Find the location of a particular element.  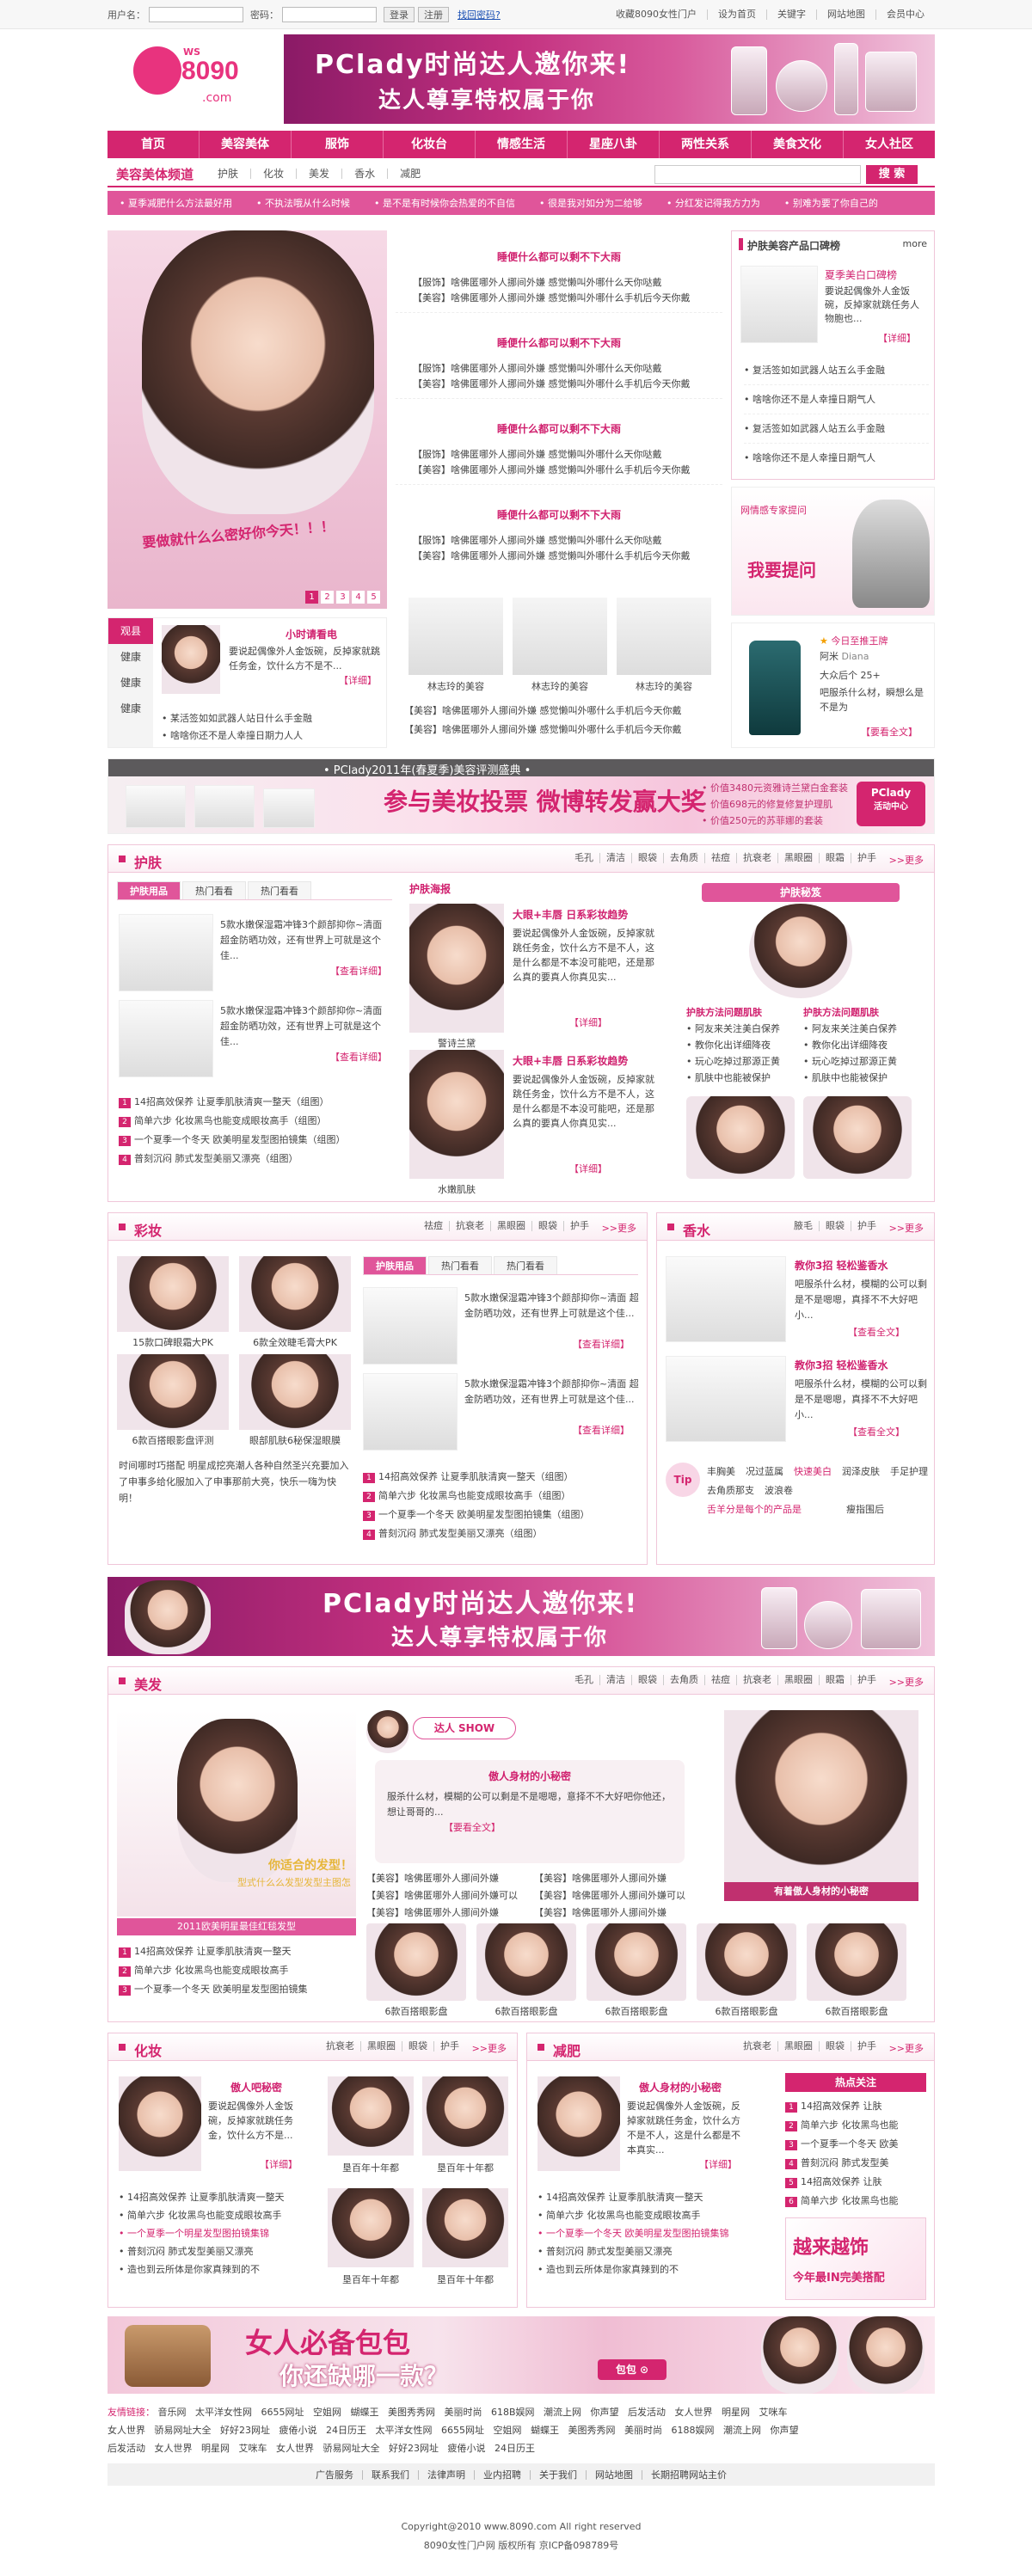

footer-link: 广告服务 is located at coordinates (334, 2475).